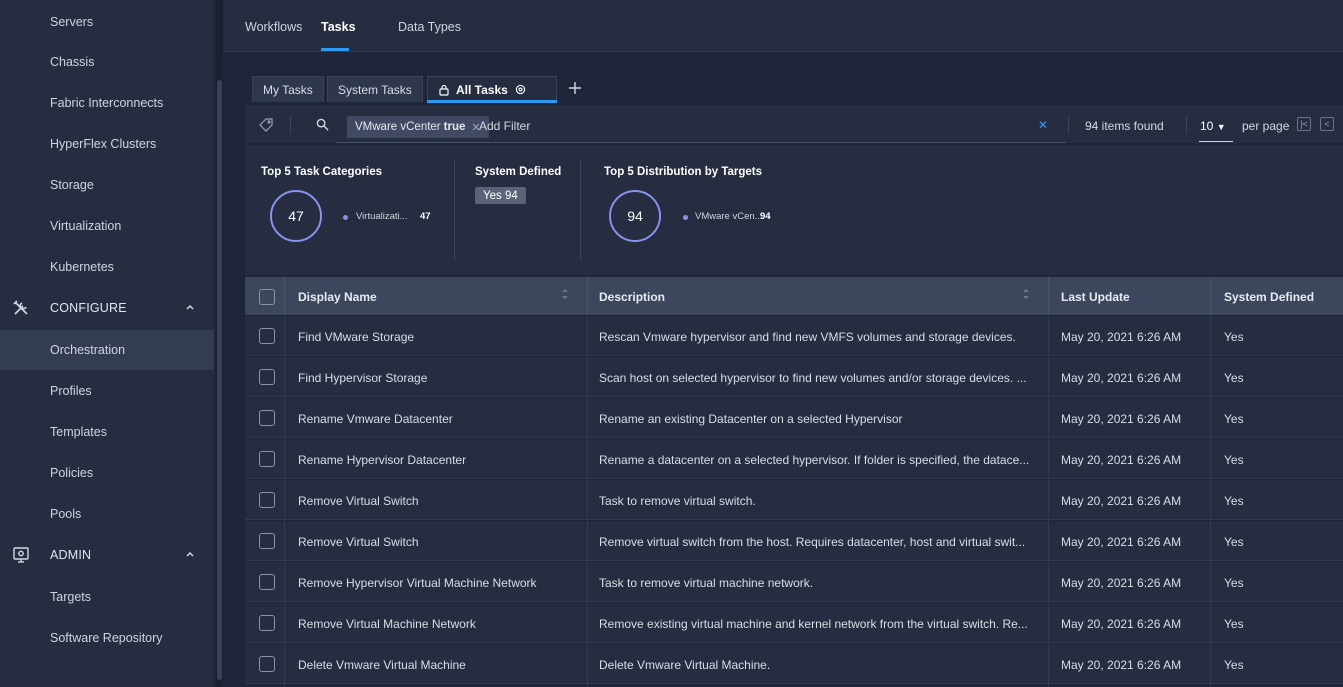  I want to click on sidebar-scrollbar, so click(219, 380).